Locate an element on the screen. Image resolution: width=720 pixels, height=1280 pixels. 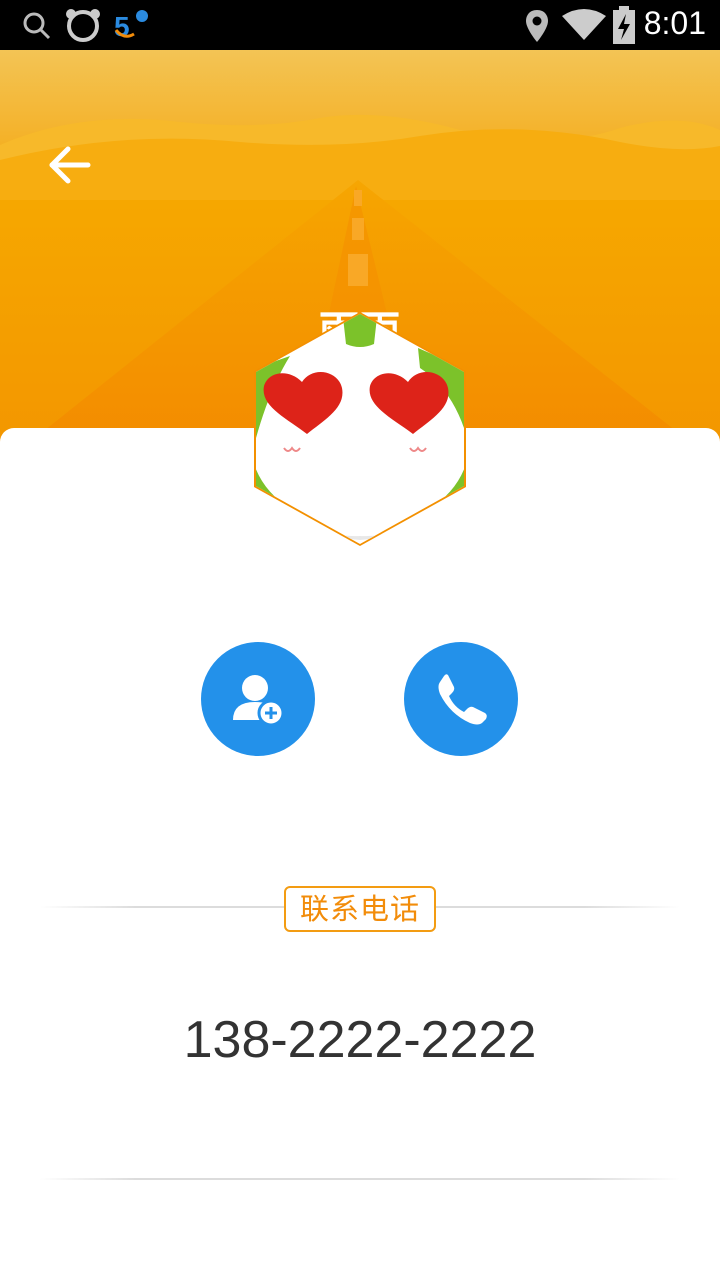
bear-app-icon is located at coordinates (83, 25).